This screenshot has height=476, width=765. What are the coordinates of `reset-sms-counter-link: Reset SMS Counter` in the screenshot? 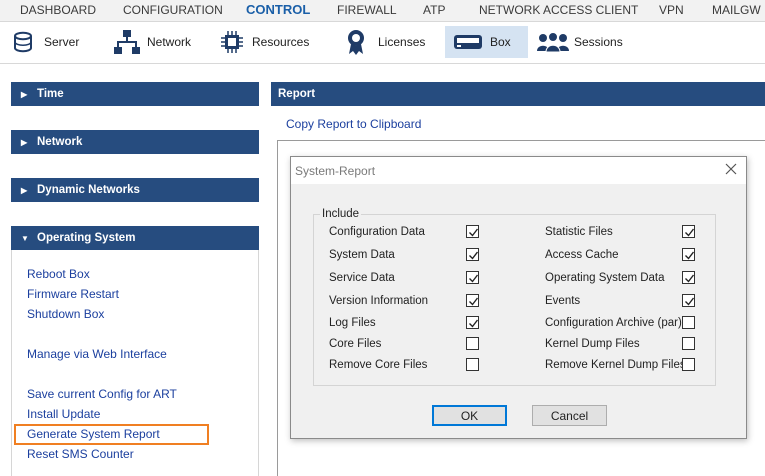 It's located at (80, 454).